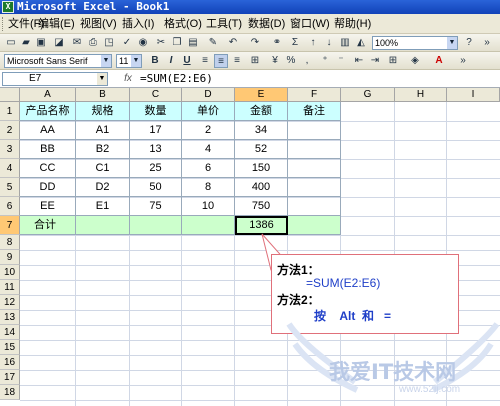 The image size is (500, 406). I want to click on toolbar-options-icon: », so click(487, 43).